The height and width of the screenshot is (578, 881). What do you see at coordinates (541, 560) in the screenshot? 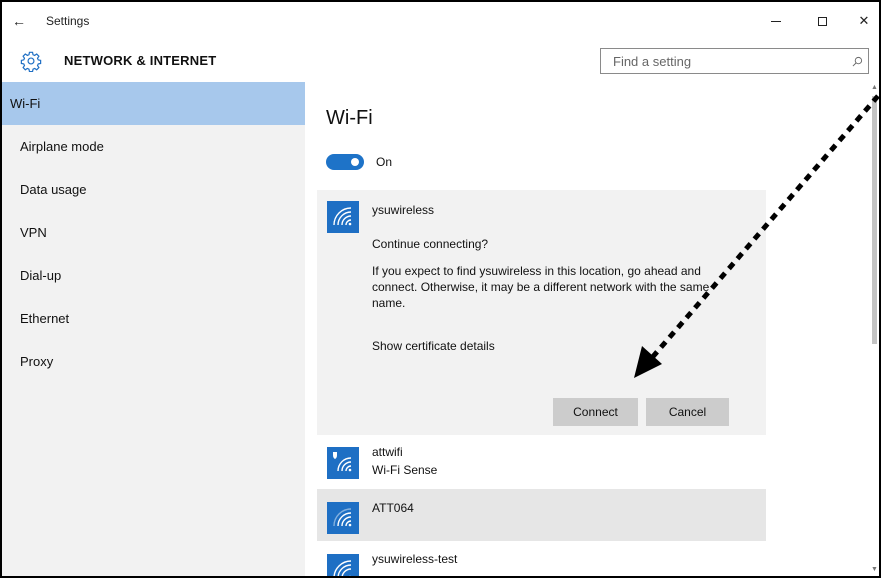
I see `network-item-ysuwireless-test: ysuwireless-test` at bounding box center [541, 560].